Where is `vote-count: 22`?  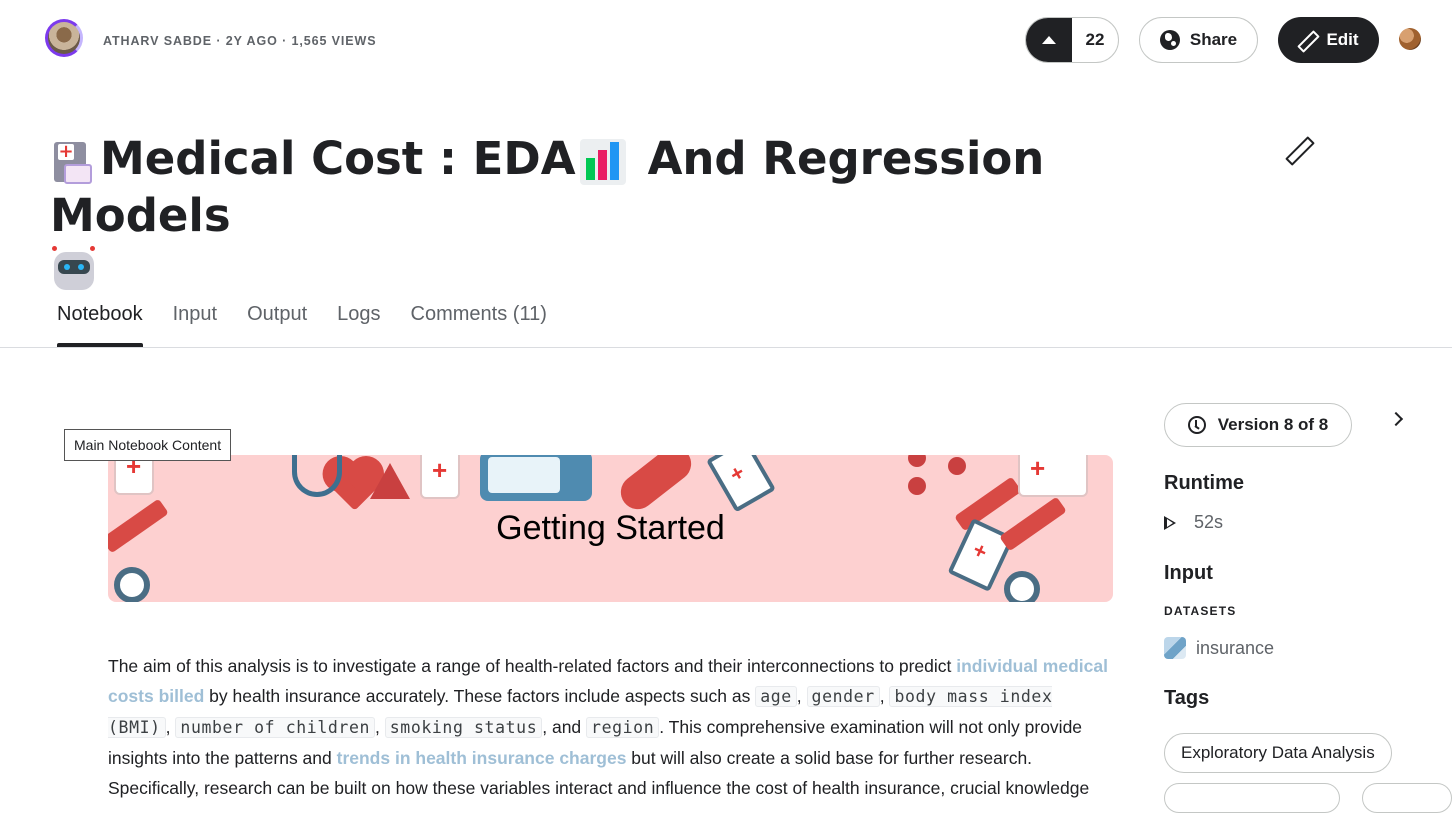
vote-count: 22 is located at coordinates (1095, 40).